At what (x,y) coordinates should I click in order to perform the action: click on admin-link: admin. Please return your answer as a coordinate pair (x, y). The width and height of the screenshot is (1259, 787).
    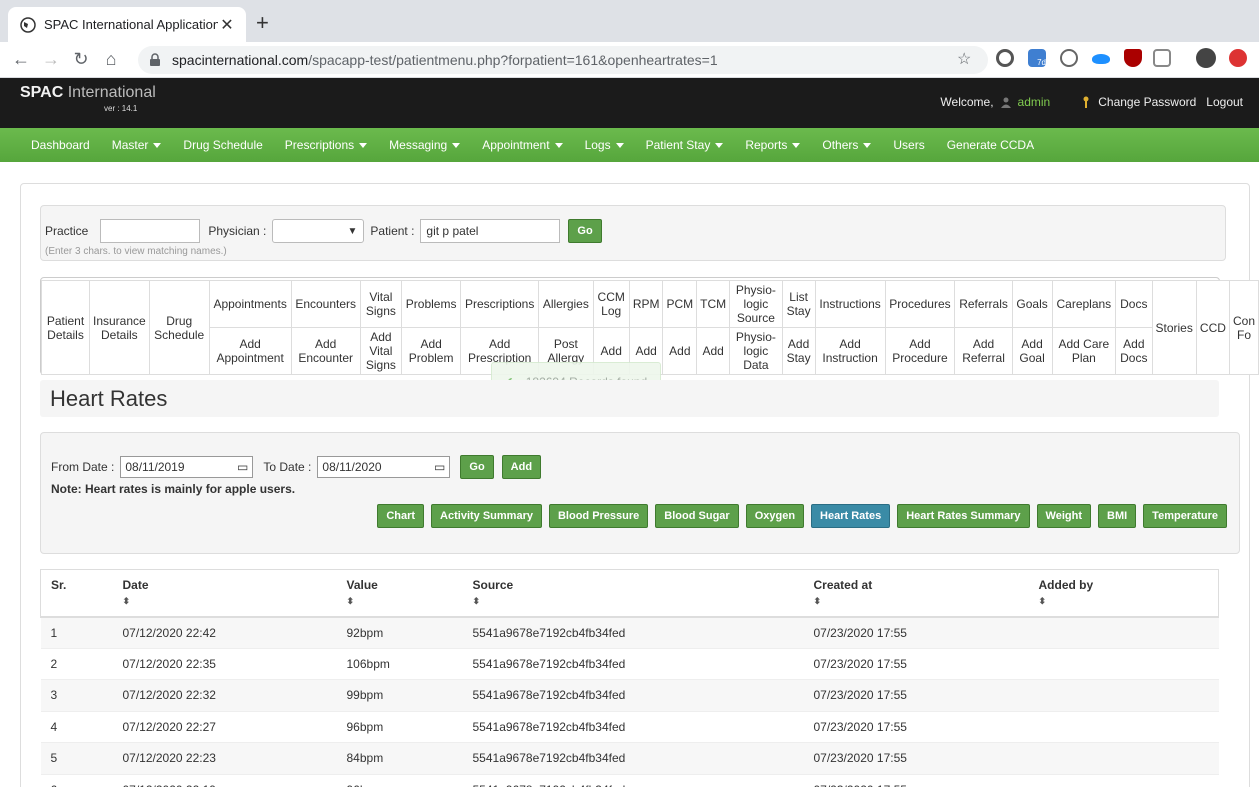
    Looking at the image, I should click on (1034, 102).